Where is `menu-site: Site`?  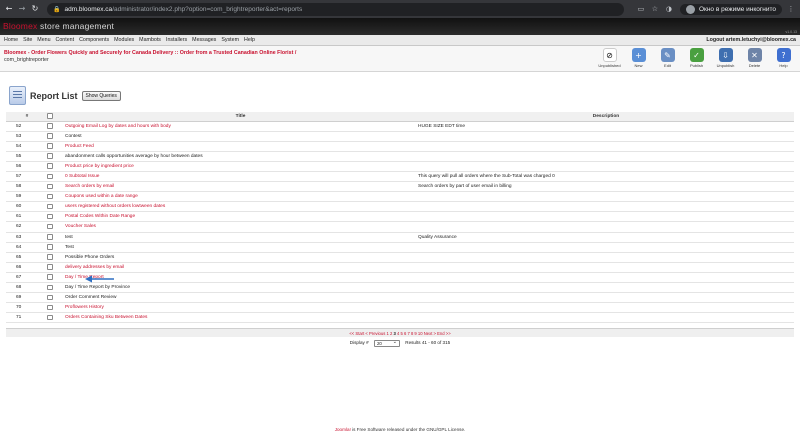
menu-site: Site is located at coordinates (27, 40).